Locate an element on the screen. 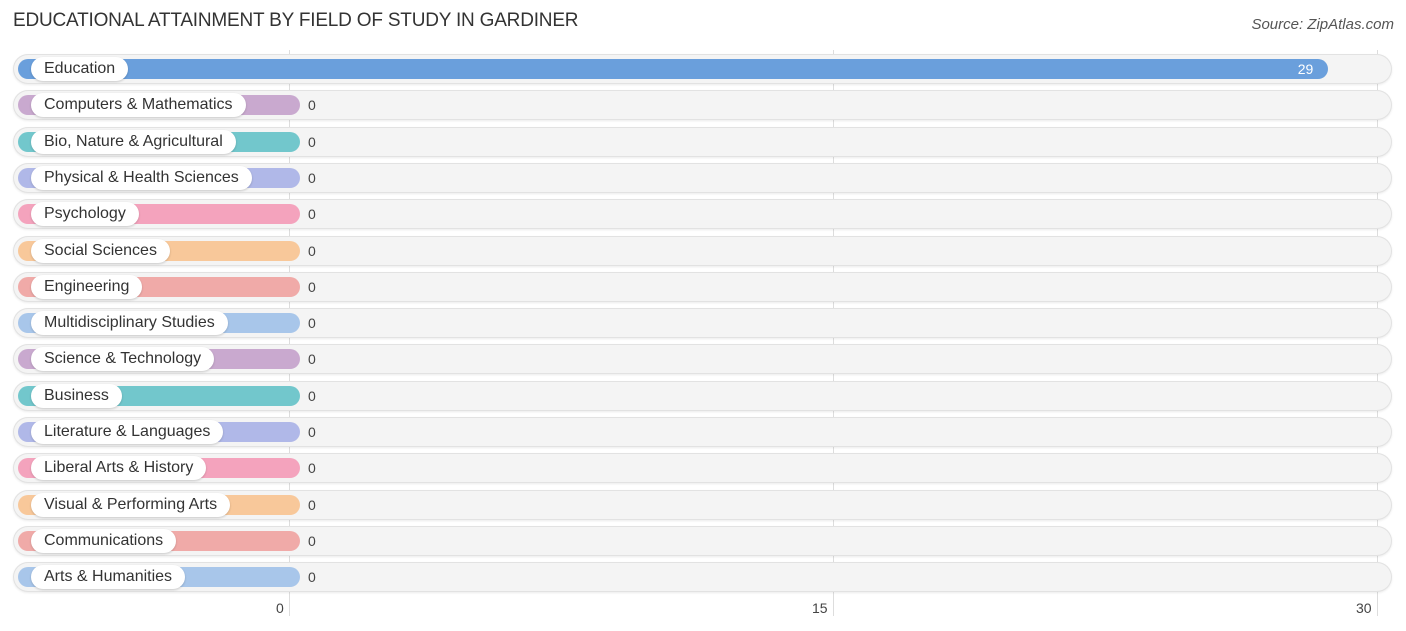  x-tick-label: 15 is located at coordinates (820, 608).